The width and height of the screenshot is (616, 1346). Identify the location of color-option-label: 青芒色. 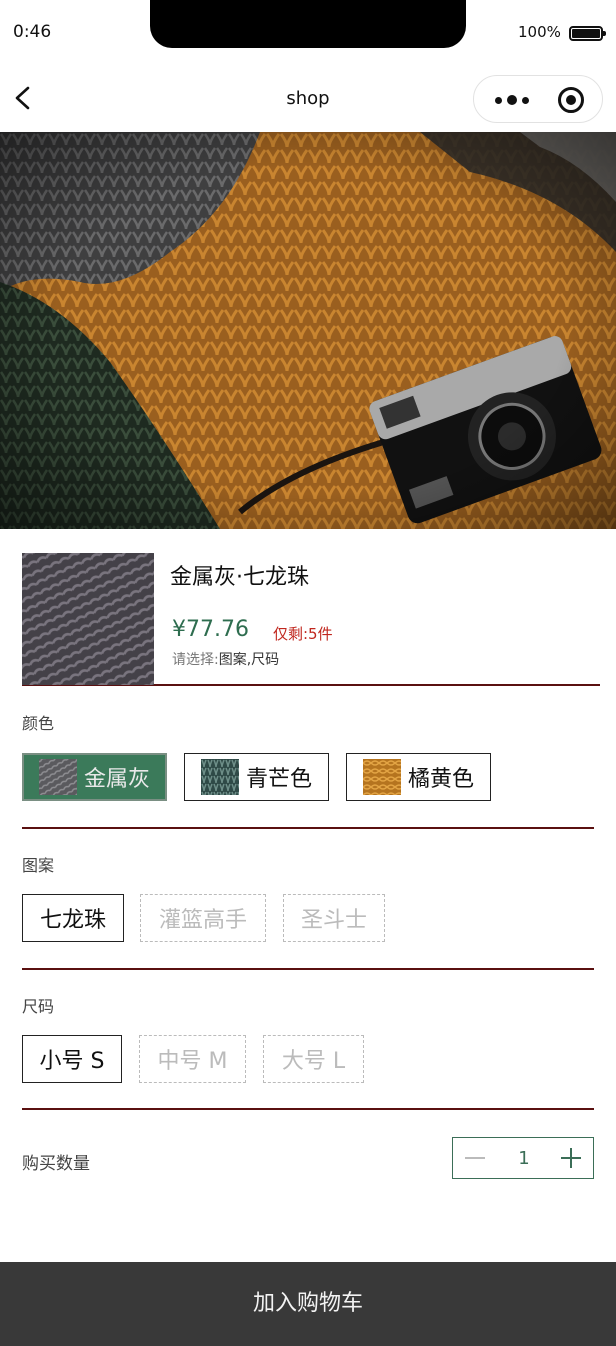
(278, 779).